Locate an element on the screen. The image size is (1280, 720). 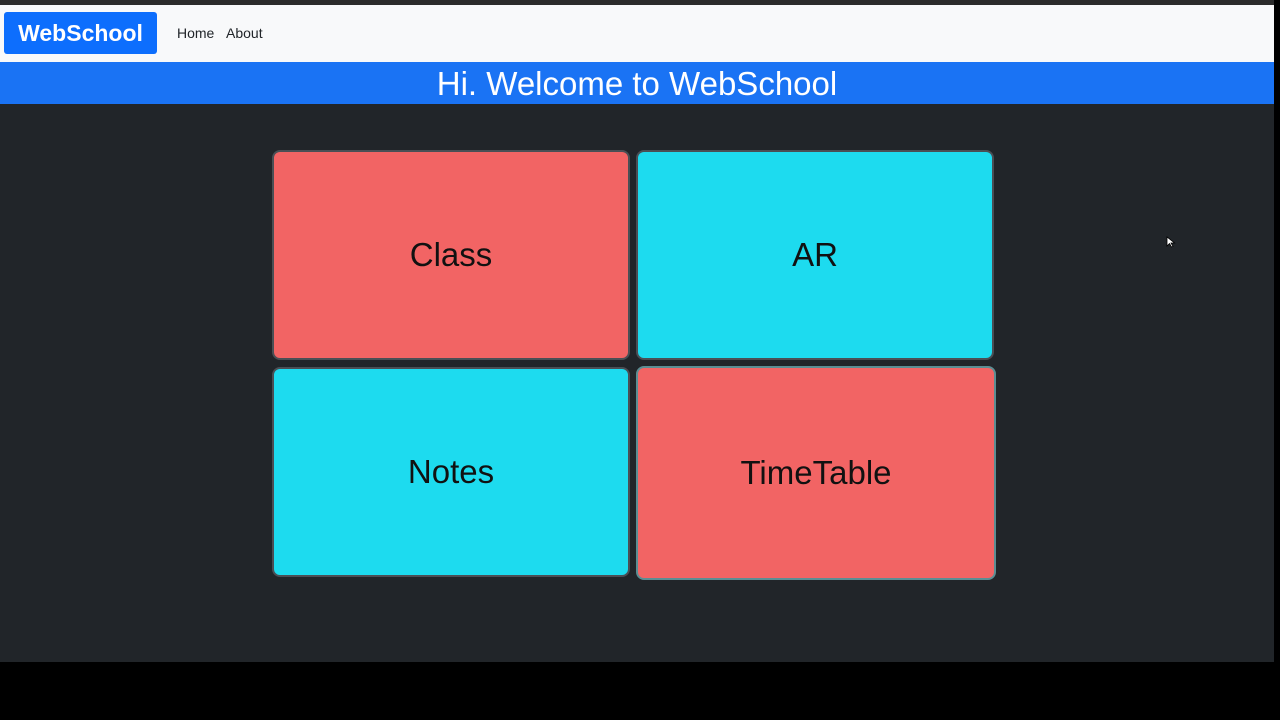
mouse-pointer-icon is located at coordinates (1171, 242).